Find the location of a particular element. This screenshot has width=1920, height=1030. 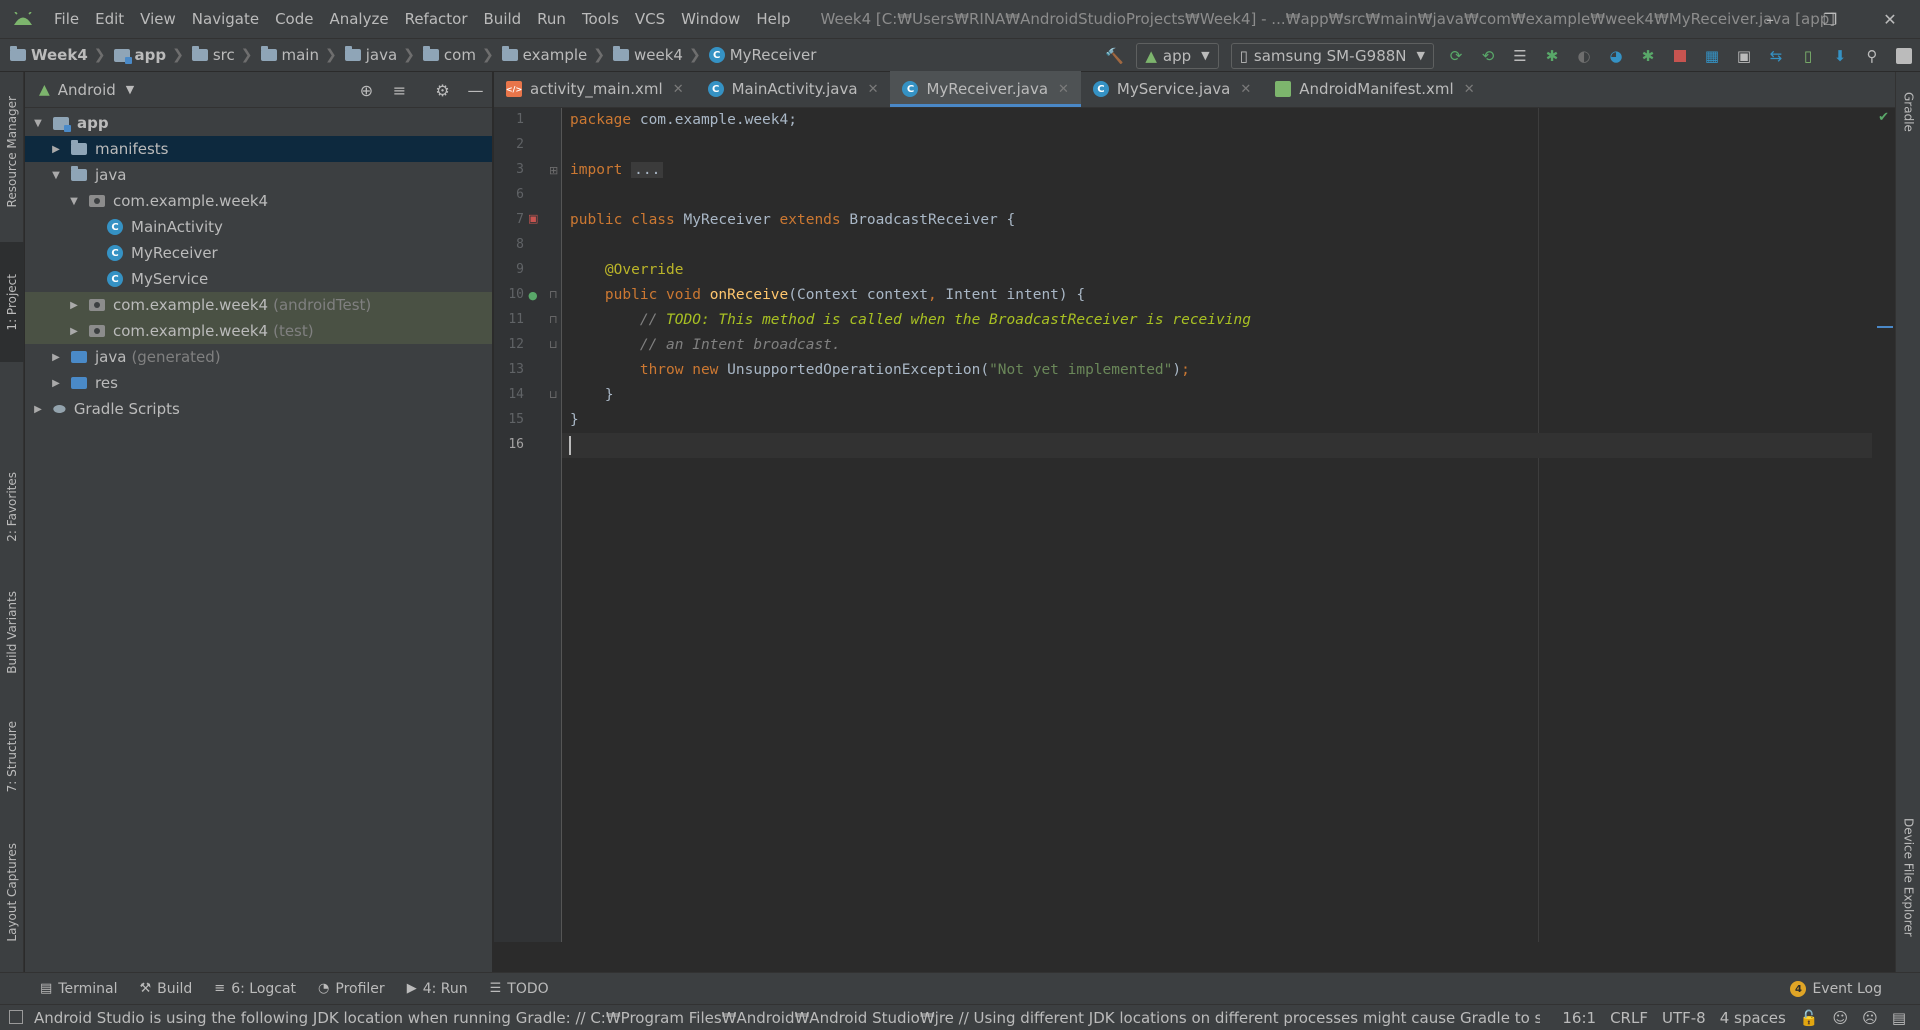

run-config-select: ▲ app ▼ is located at coordinates (1177, 55).